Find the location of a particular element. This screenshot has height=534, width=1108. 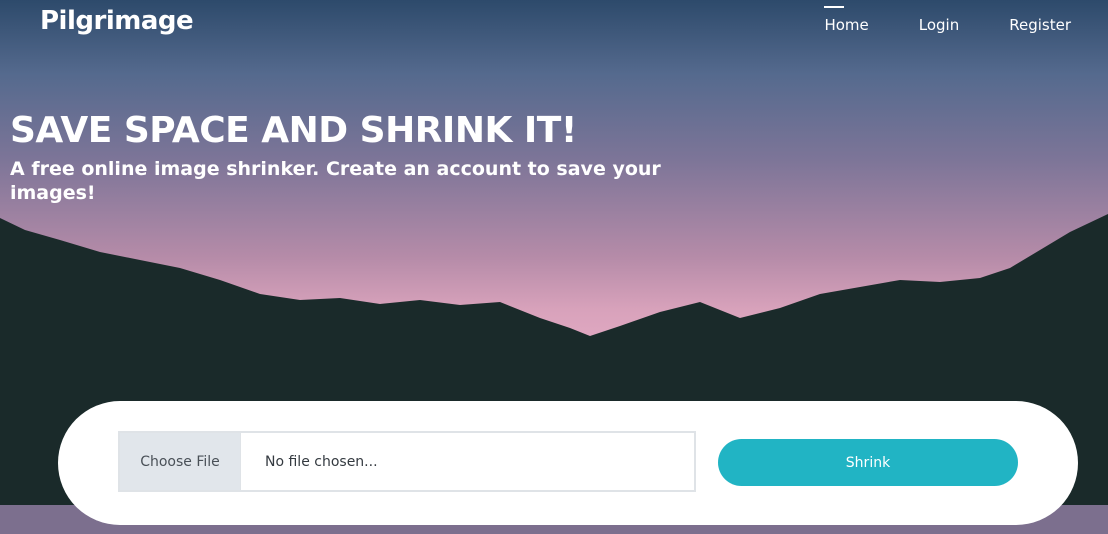

brand-logo: Pilgrimage is located at coordinates (117, 21).